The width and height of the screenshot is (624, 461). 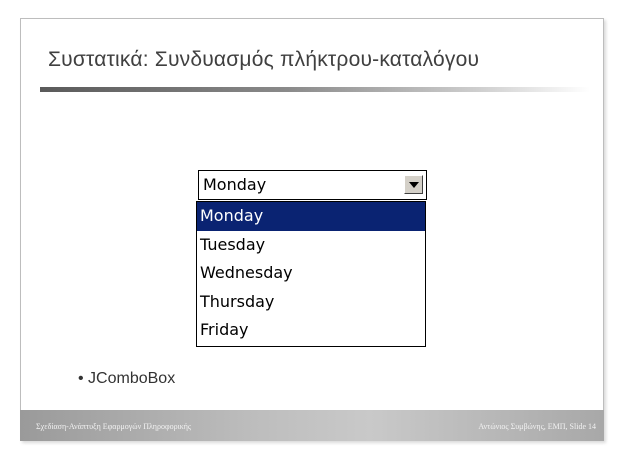 I want to click on combo-option-monday: Monday, so click(x=311, y=216).